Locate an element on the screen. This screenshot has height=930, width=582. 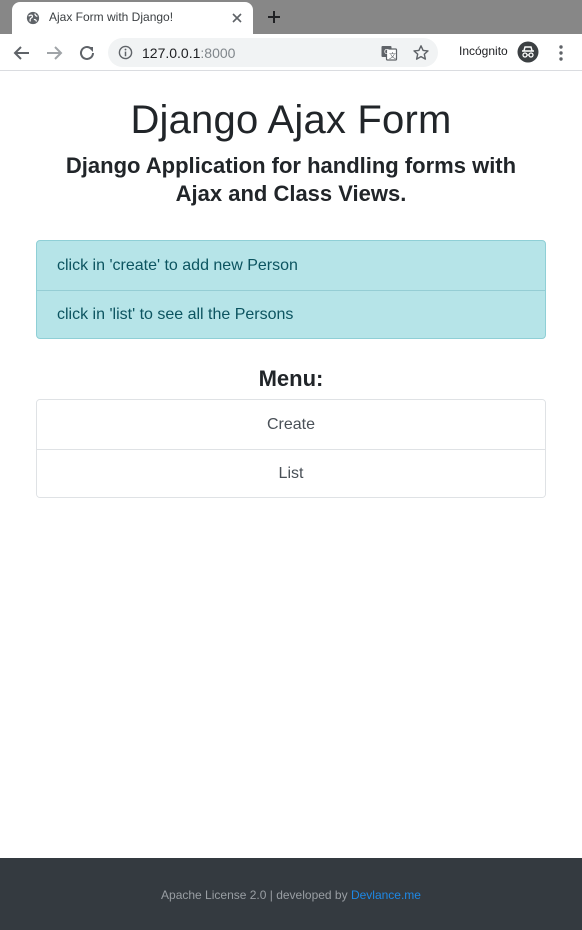
tab-title: Ajax Form with Django! is located at coordinates (111, 17).